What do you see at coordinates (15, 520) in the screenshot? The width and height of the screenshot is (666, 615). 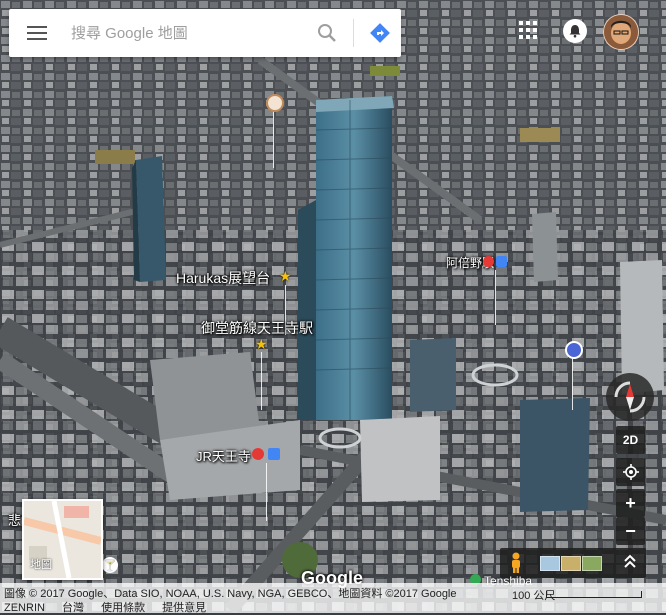 I see `label-left-edge: 悲` at bounding box center [15, 520].